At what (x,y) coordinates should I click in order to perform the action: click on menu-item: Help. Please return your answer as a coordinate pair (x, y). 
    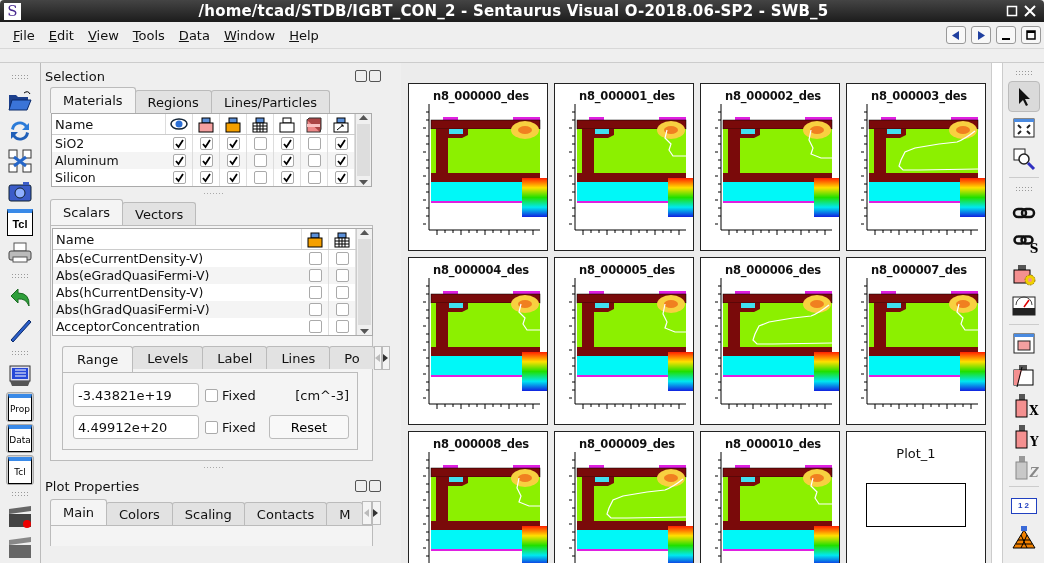
    Looking at the image, I should click on (304, 35).